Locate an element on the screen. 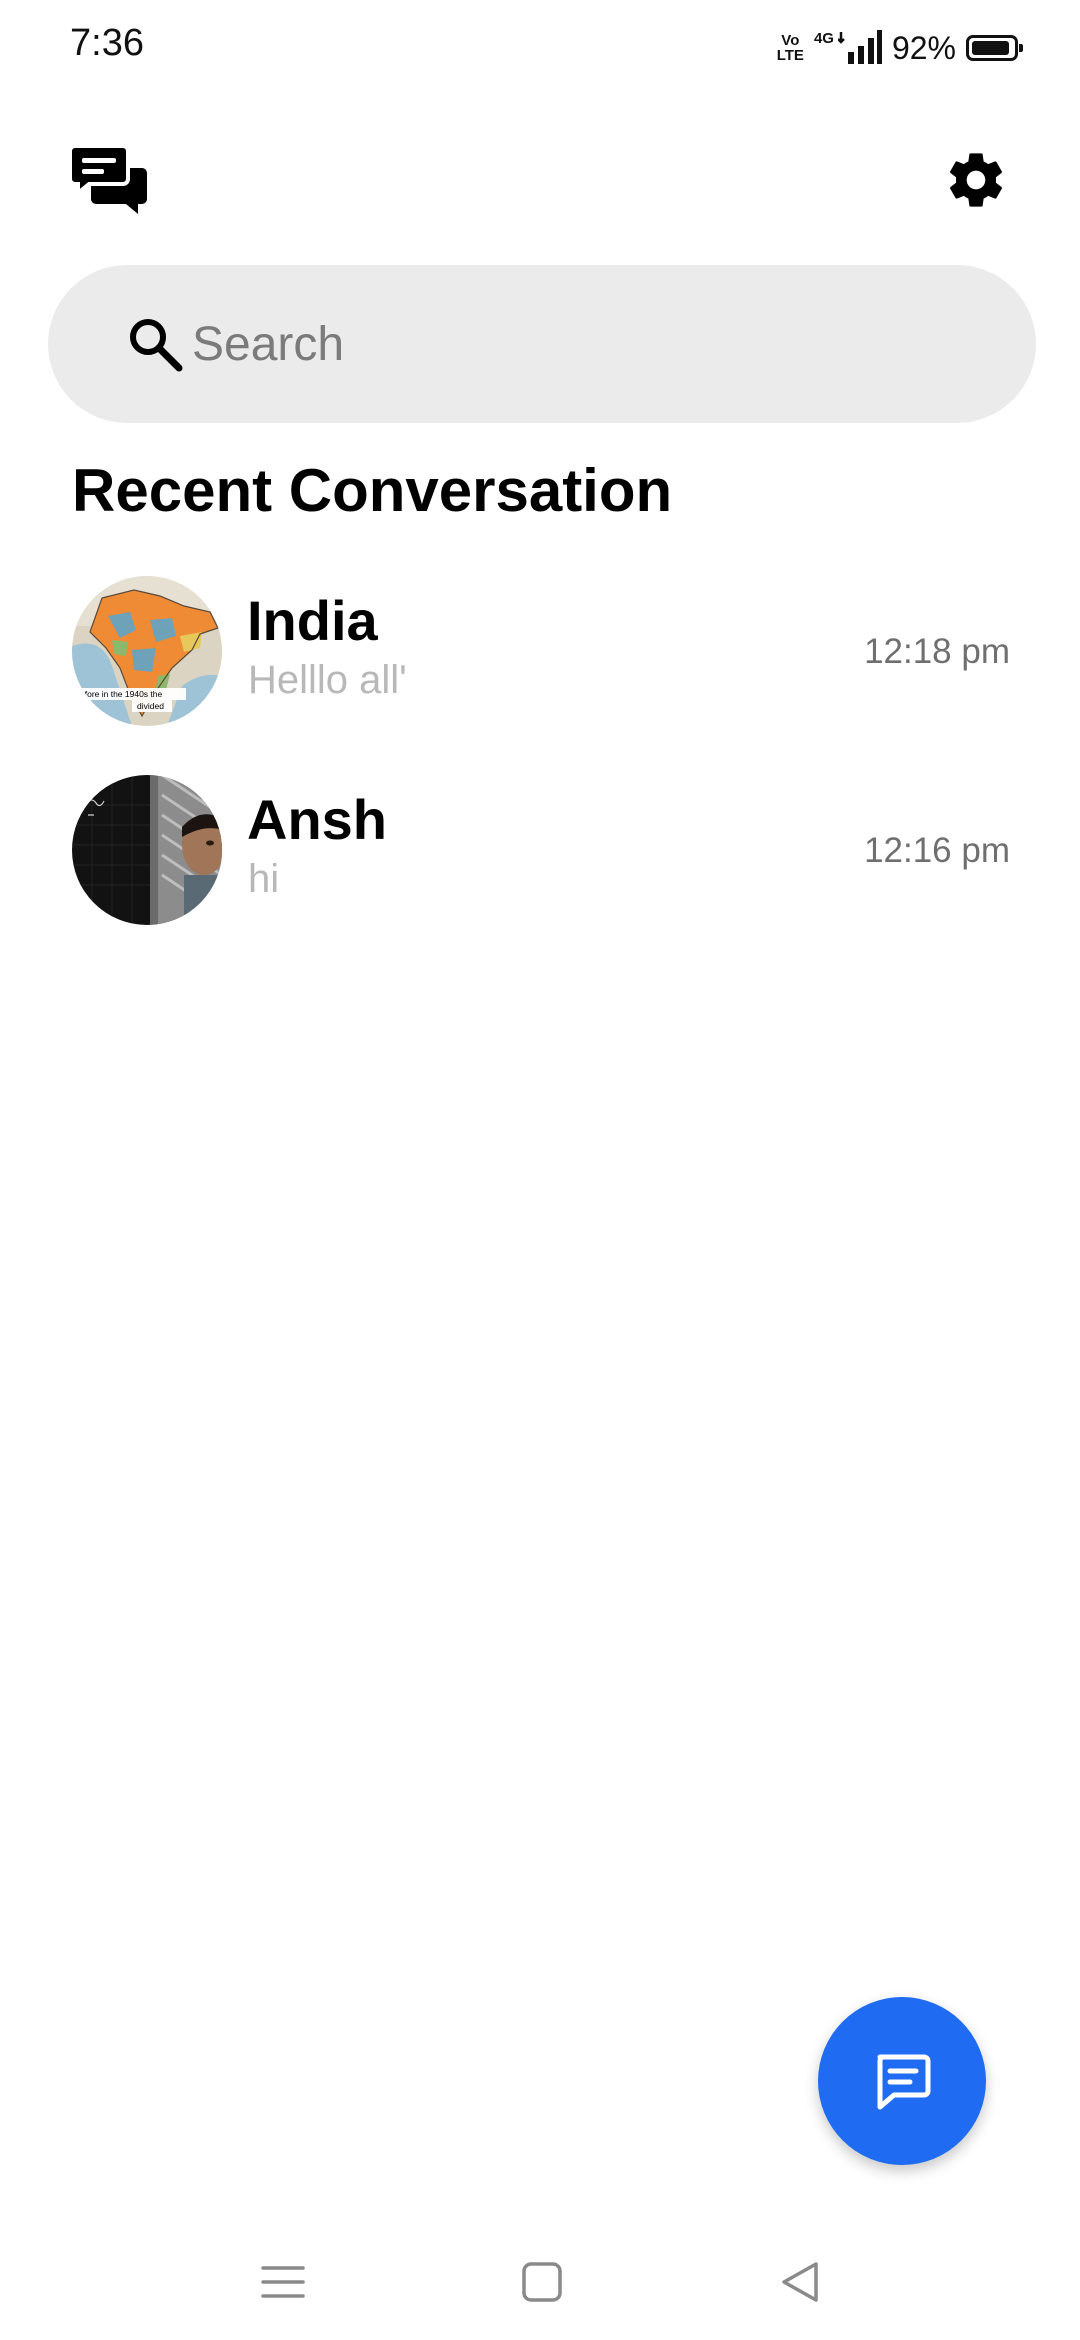 This screenshot has width=1080, height=2340. navigation-bar is located at coordinates (540, 2285).